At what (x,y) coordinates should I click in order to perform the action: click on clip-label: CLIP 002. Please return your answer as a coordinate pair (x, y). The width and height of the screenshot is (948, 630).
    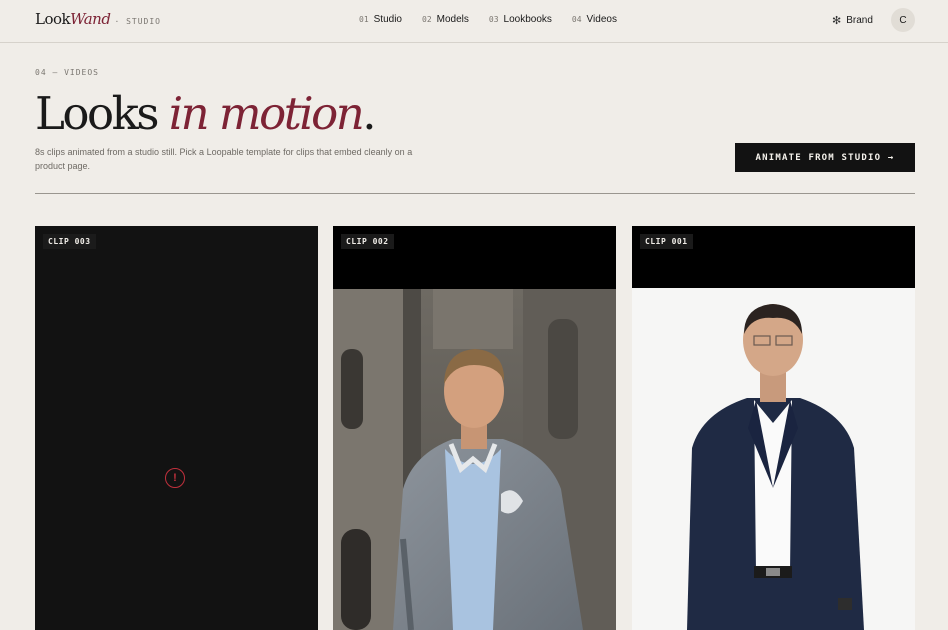
    Looking at the image, I should click on (367, 241).